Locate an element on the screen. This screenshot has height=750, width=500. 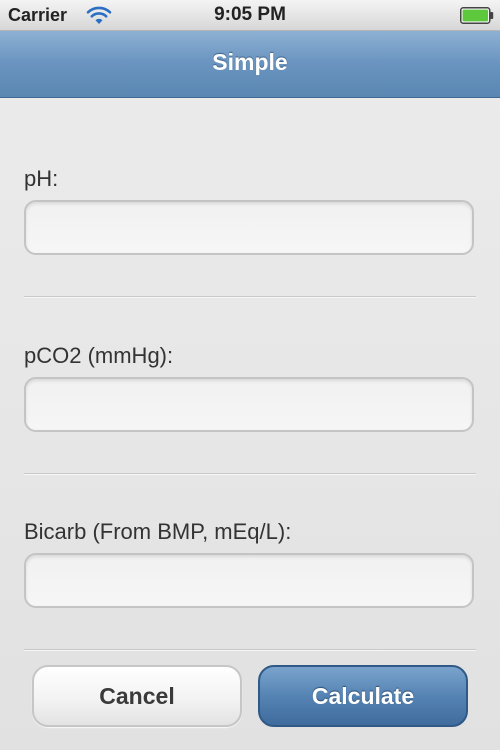
page-title: Simple is located at coordinates (250, 62).